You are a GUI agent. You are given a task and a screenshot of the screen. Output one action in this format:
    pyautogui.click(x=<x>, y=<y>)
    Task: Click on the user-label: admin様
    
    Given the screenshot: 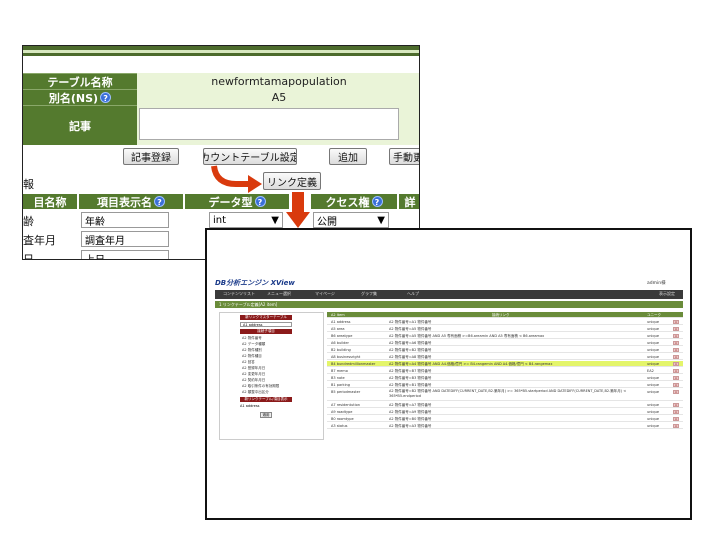 What is the action you would take?
    pyautogui.click(x=656, y=283)
    